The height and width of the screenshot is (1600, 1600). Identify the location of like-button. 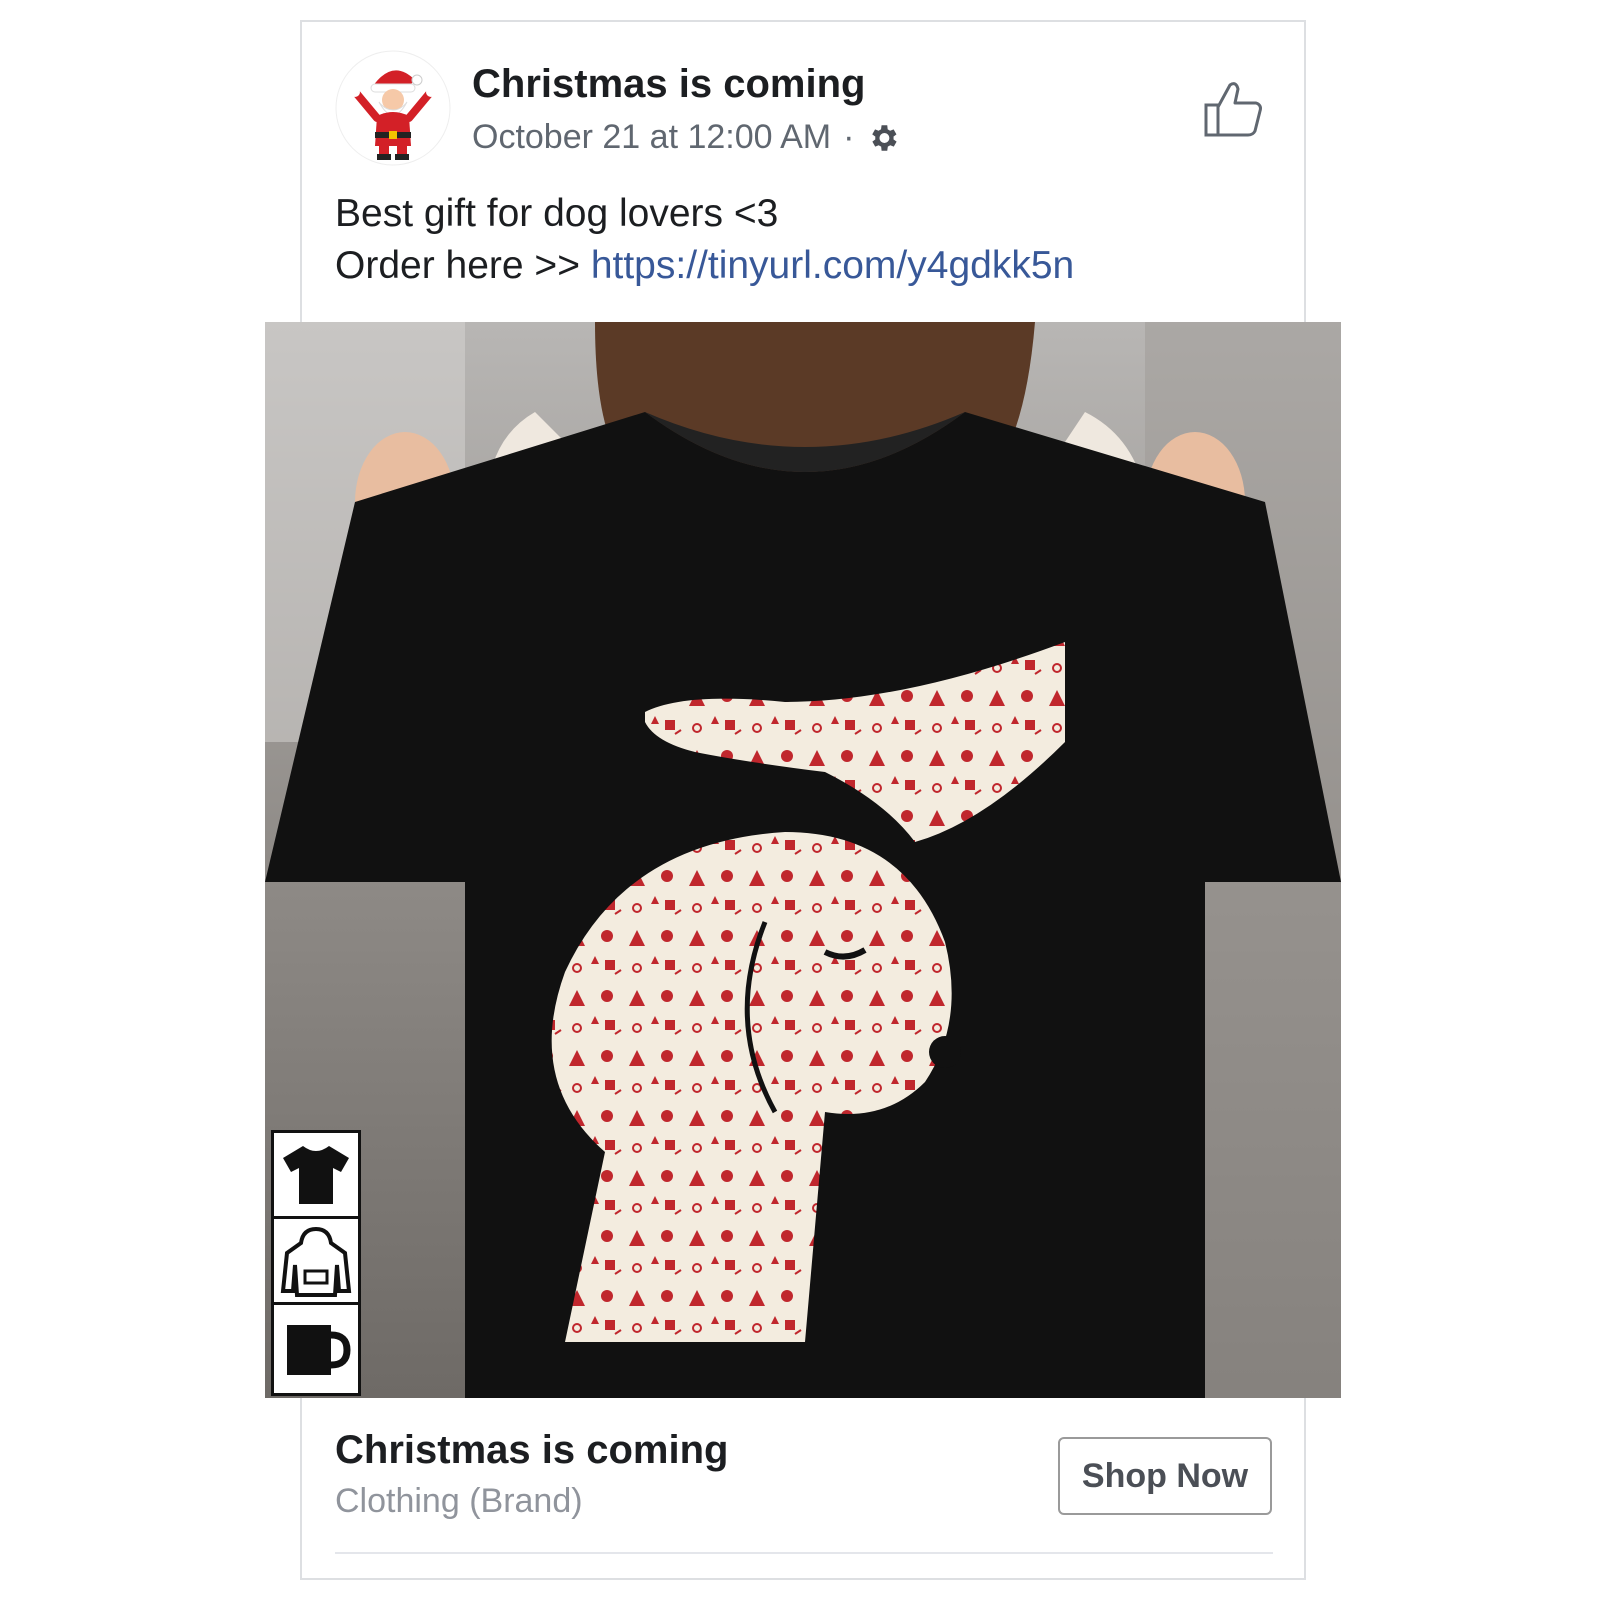
(1233, 108).